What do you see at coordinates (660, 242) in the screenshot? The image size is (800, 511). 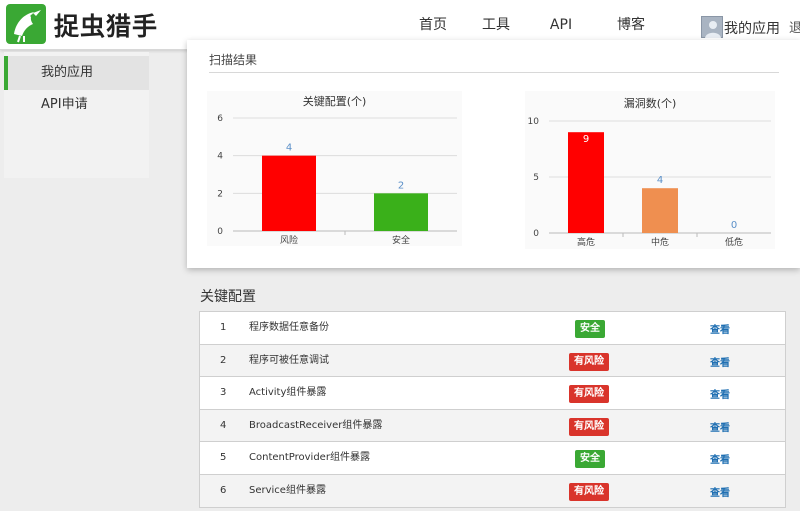 I see `x-tick-label: 中危` at bounding box center [660, 242].